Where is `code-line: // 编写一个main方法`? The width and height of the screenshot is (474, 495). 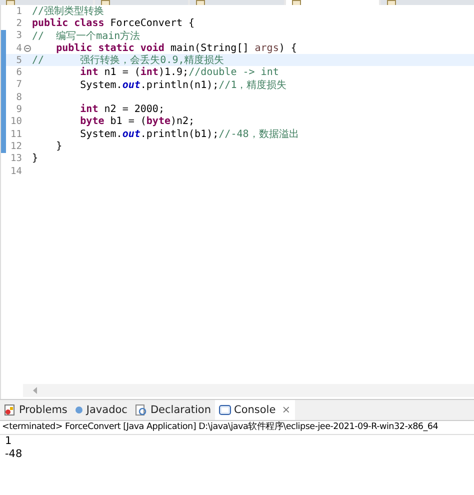
code-line: // 编写一个main方法 is located at coordinates (86, 36).